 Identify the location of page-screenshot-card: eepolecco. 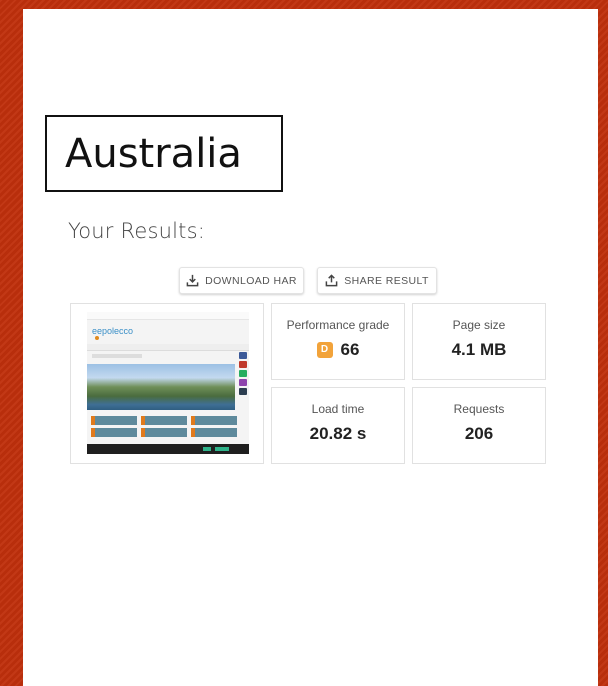
(167, 383).